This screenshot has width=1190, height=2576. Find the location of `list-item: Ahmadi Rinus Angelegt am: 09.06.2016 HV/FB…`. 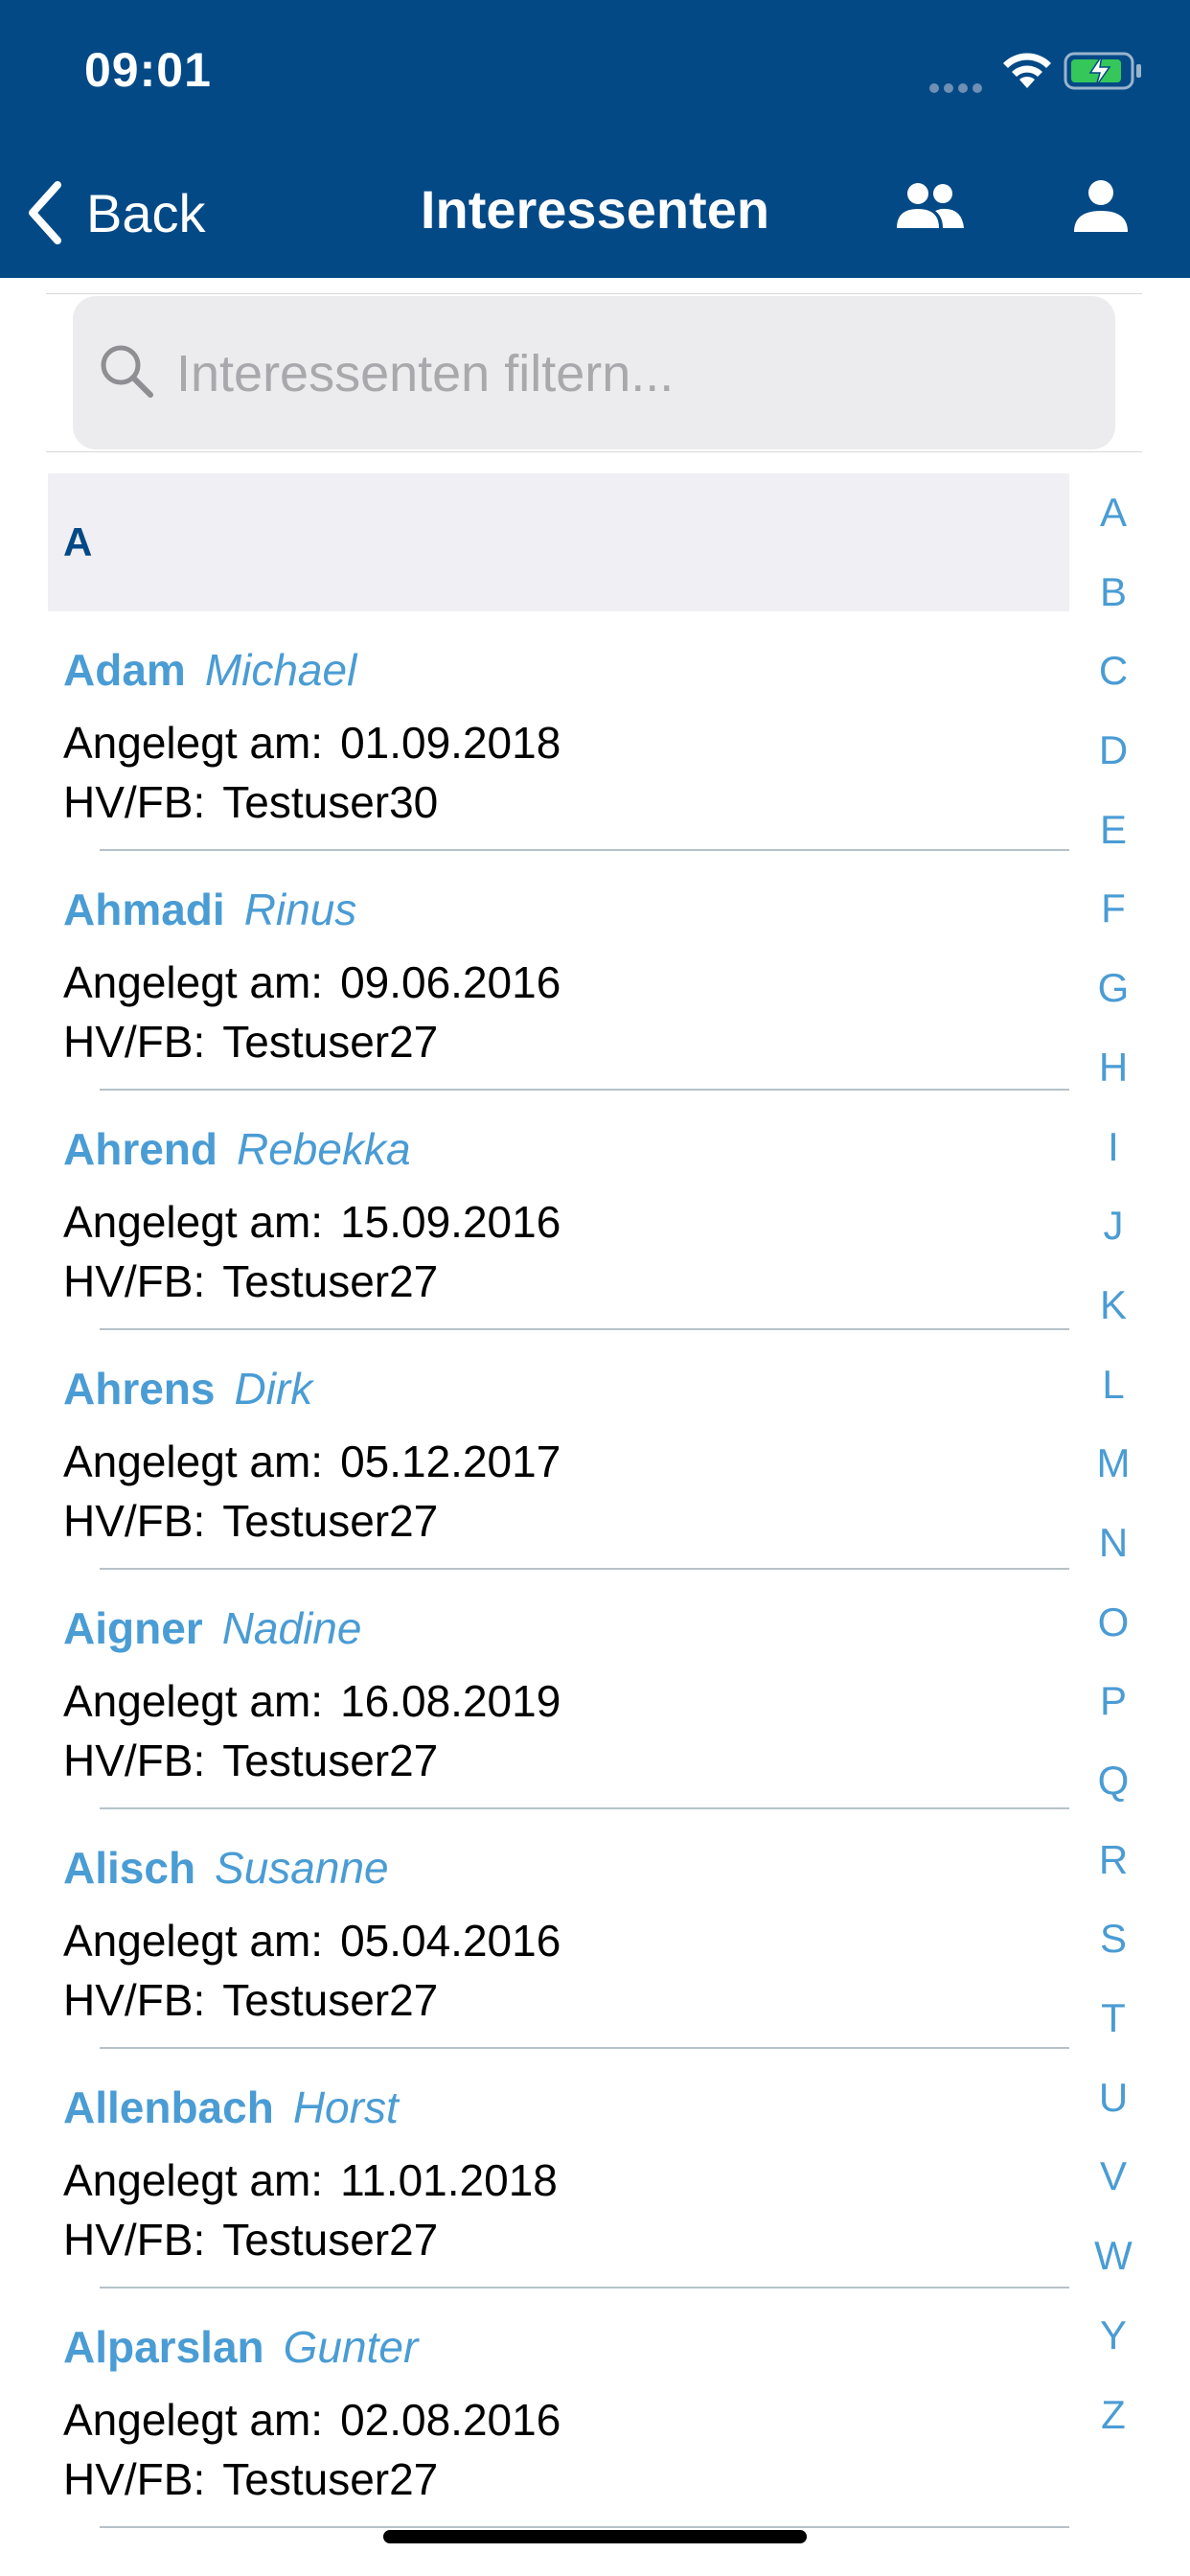

list-item: Ahmadi Rinus Angelegt am: 09.06.2016 HV/FB… is located at coordinates (559, 971).